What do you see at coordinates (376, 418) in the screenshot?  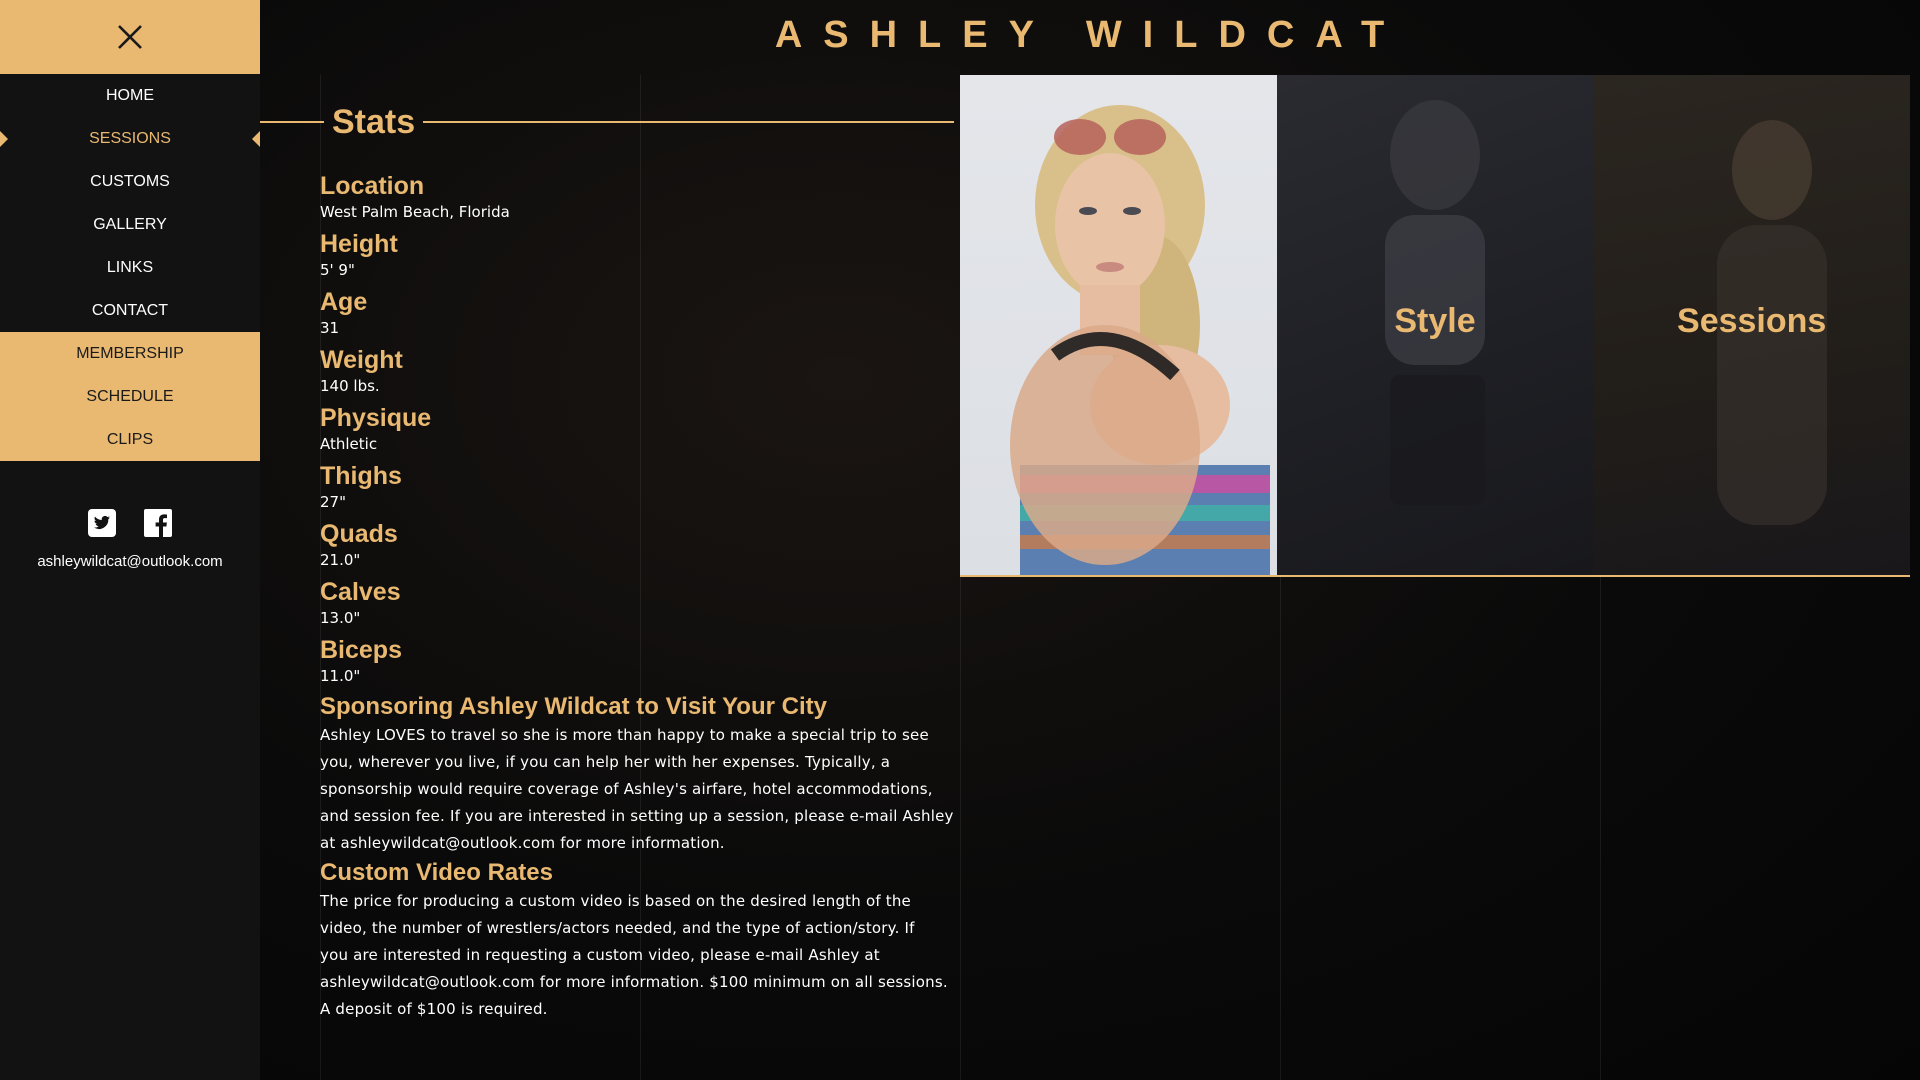 I see `stat-label: Physique` at bounding box center [376, 418].